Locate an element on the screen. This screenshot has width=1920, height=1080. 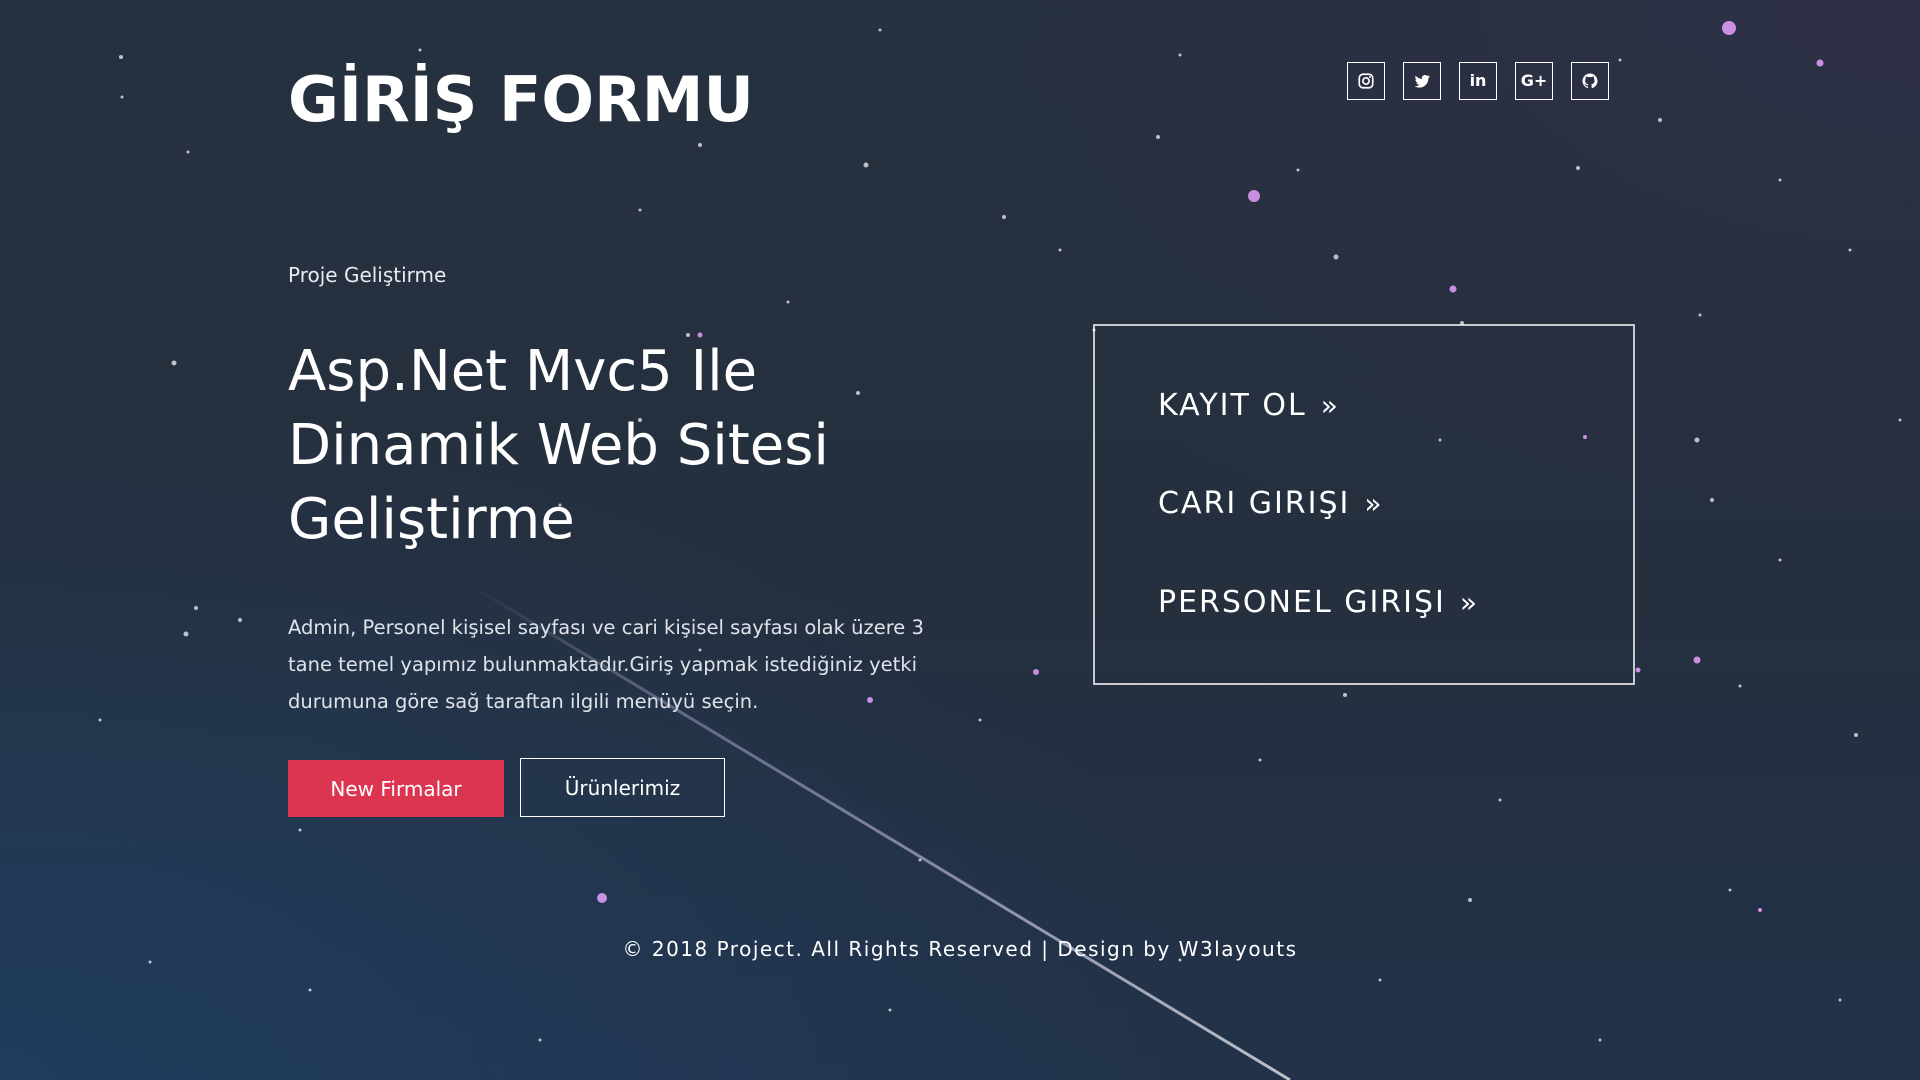
instagram-icon is located at coordinates (1366, 81).